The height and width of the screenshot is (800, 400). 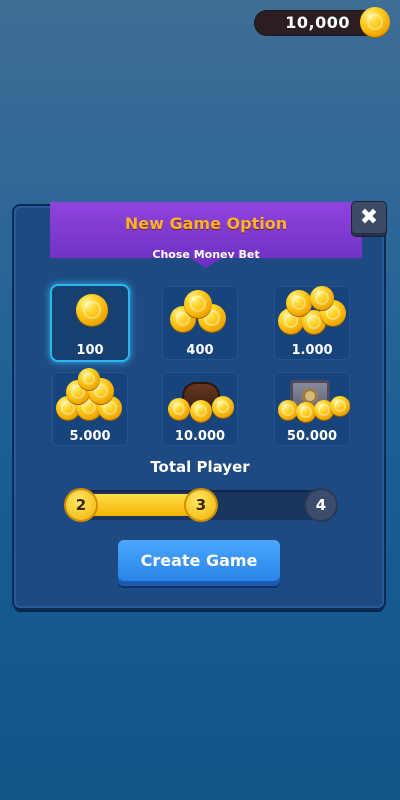 What do you see at coordinates (81, 505) in the screenshot?
I see `player-option-2: 2` at bounding box center [81, 505].